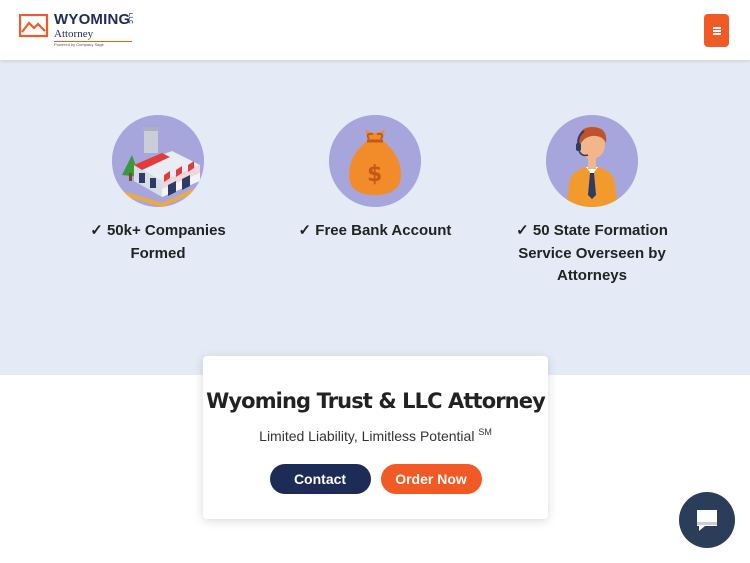 The height and width of the screenshot is (563, 750). What do you see at coordinates (320, 490) in the screenshot?
I see `contact-us-button: Contact Us` at bounding box center [320, 490].